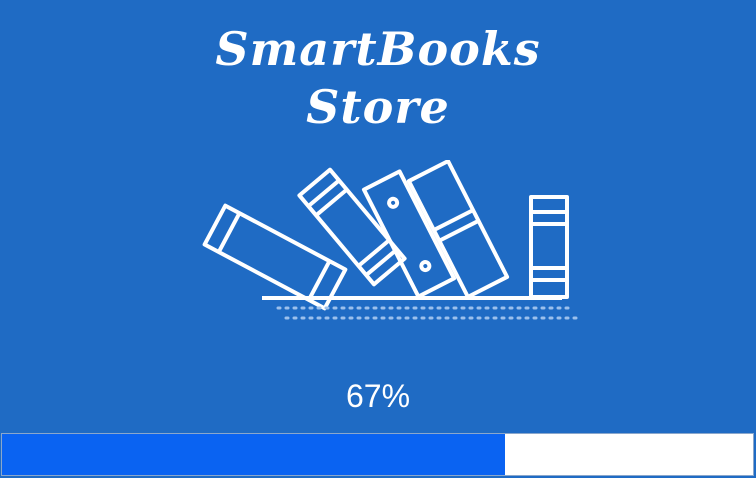 The image size is (756, 478). What do you see at coordinates (254, 454) in the screenshot?
I see `progress-bar-fill` at bounding box center [254, 454].